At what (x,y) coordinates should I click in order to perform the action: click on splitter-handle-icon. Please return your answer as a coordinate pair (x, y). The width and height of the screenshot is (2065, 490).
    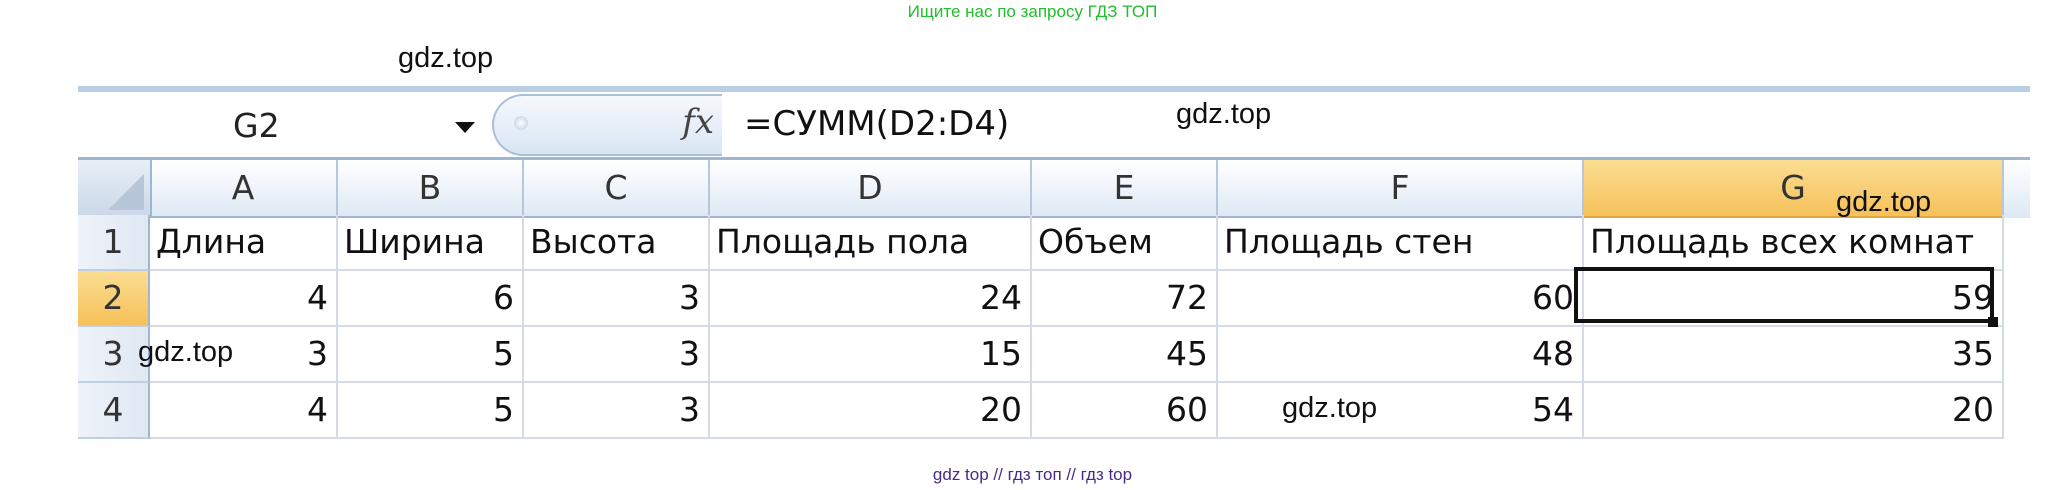
    Looking at the image, I should click on (521, 123).